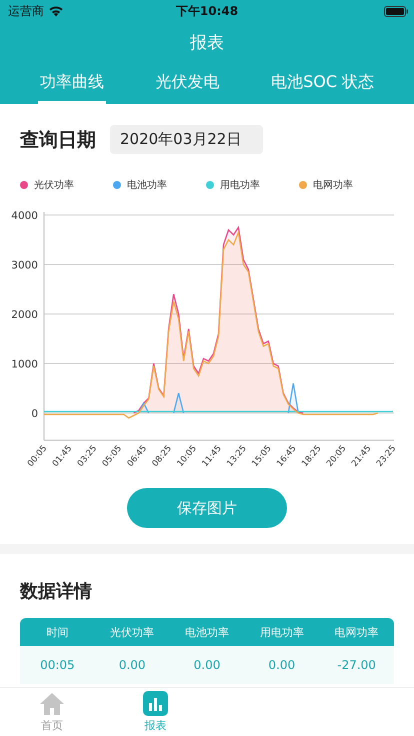  I want to click on status-time: 下午10:48, so click(207, 11).